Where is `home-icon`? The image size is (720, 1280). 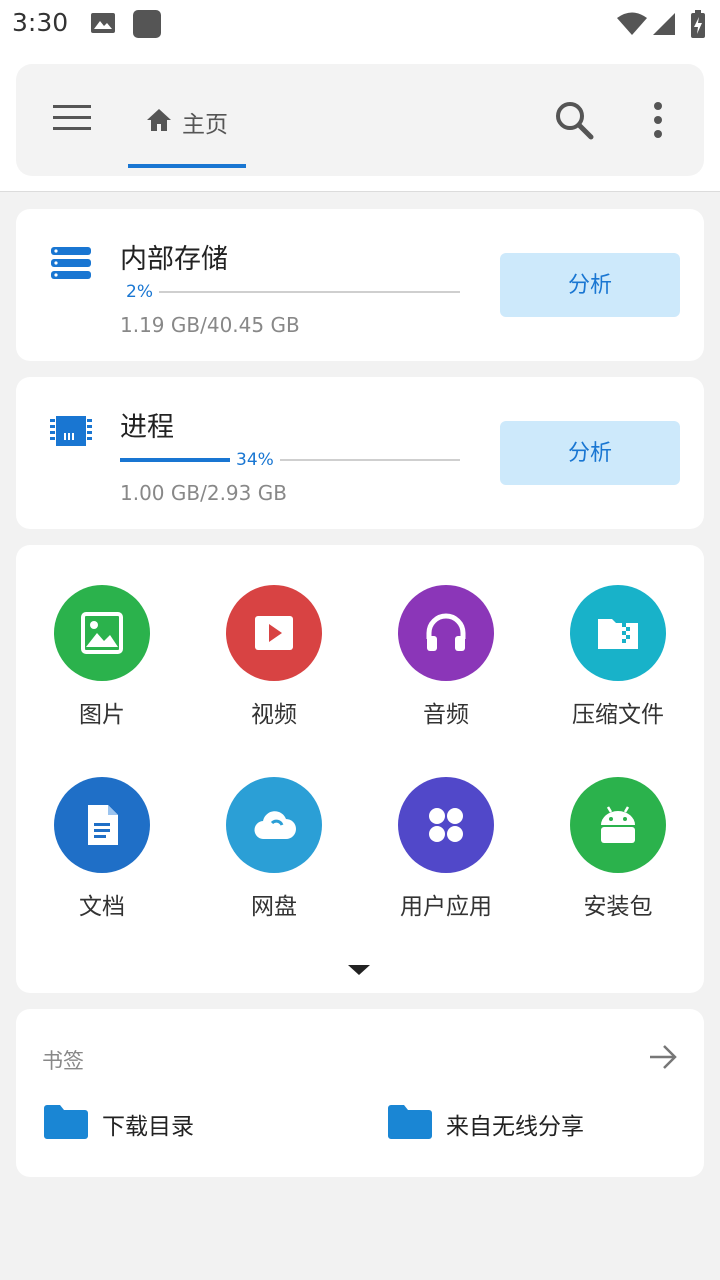 home-icon is located at coordinates (159, 122).